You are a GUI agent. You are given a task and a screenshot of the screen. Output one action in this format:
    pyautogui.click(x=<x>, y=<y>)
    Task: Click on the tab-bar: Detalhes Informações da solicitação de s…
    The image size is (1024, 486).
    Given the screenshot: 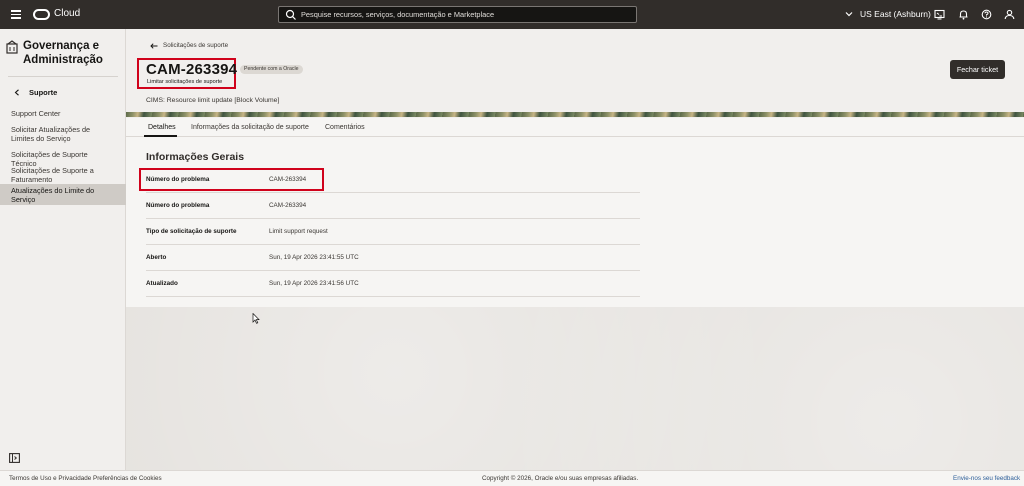 What is the action you would take?
    pyautogui.click(x=575, y=127)
    